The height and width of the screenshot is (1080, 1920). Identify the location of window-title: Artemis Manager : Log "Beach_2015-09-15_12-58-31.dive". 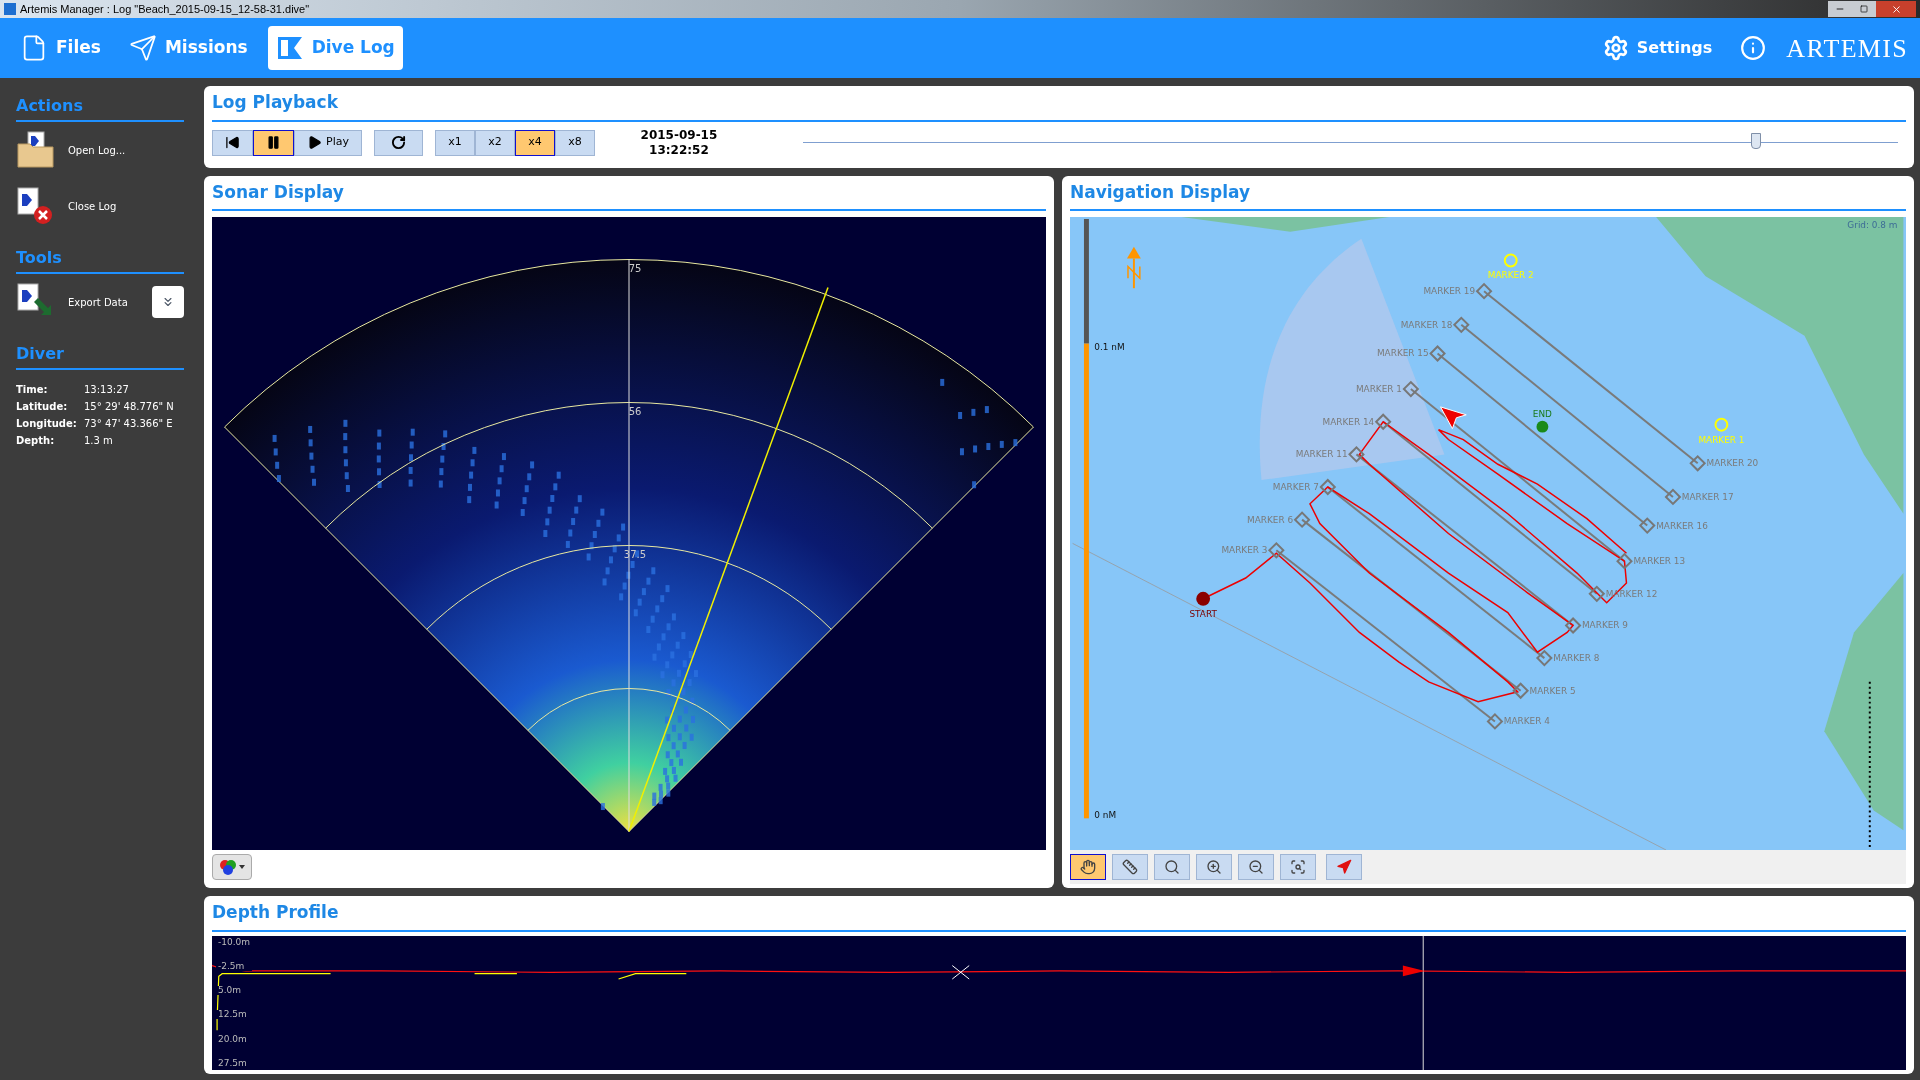
(165, 9).